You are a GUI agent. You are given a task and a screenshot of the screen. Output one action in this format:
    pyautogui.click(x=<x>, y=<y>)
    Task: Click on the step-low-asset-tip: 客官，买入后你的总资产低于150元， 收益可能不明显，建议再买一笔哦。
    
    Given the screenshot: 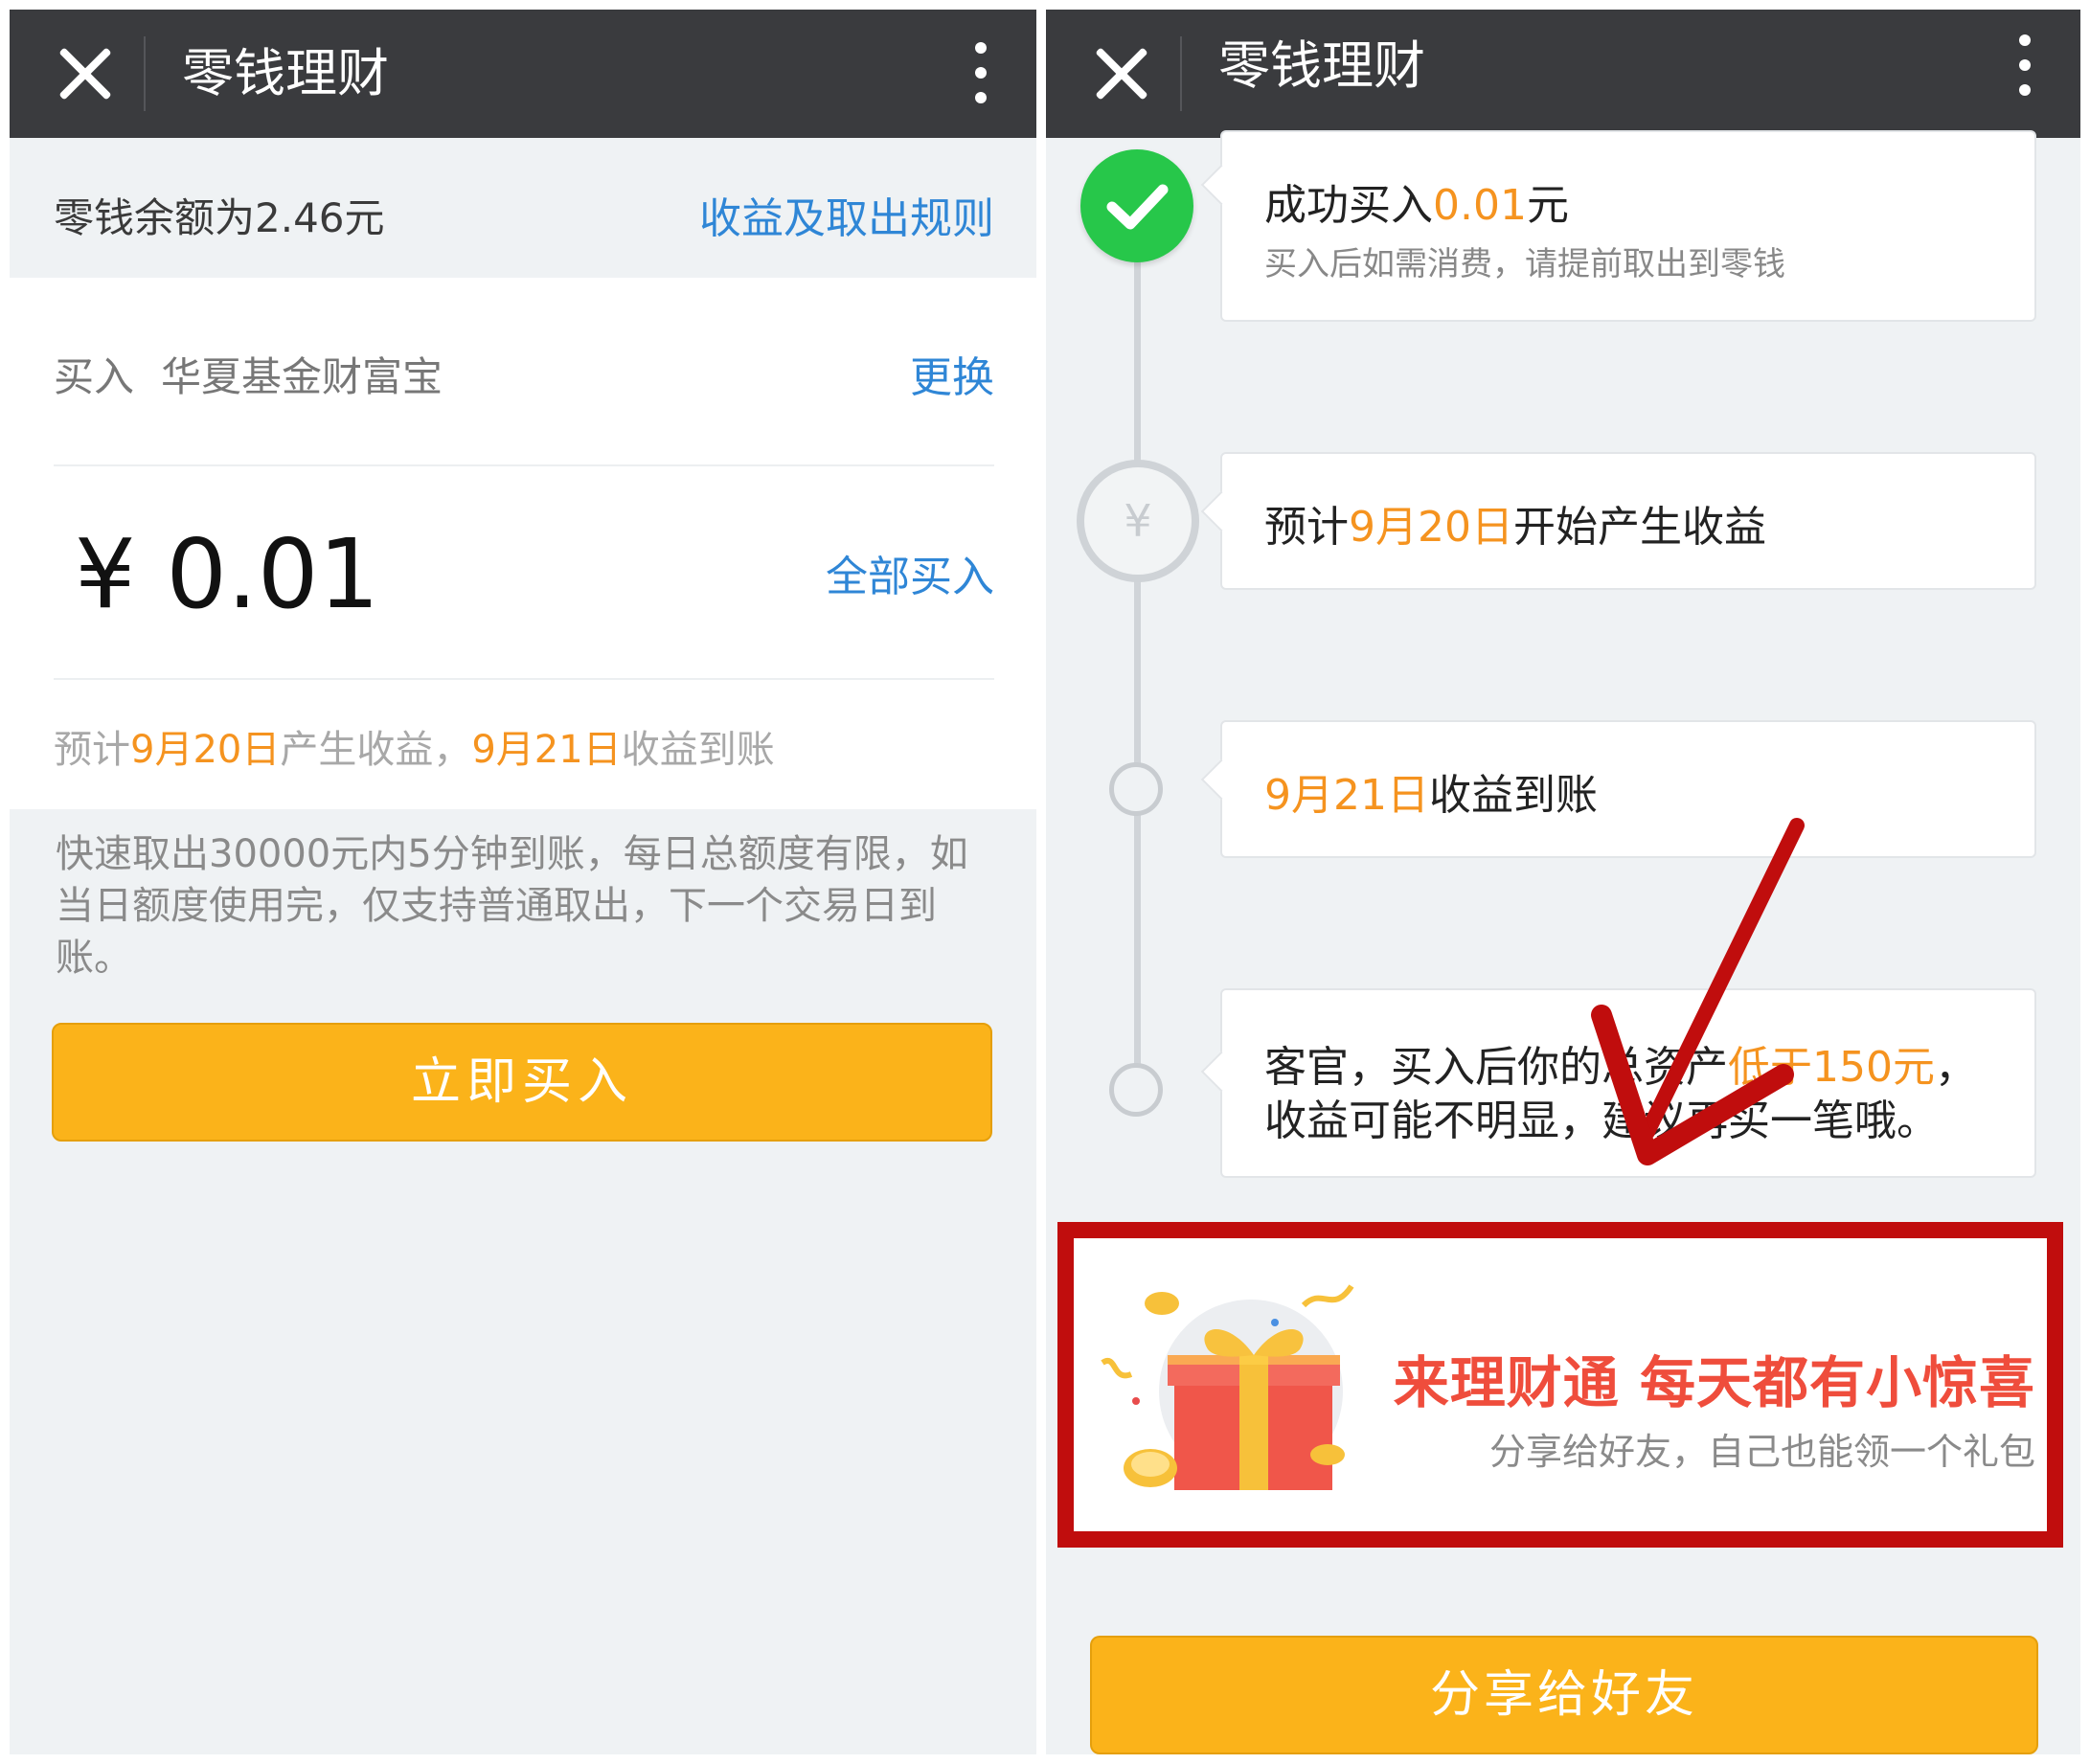 What is the action you would take?
    pyautogui.click(x=1628, y=1083)
    